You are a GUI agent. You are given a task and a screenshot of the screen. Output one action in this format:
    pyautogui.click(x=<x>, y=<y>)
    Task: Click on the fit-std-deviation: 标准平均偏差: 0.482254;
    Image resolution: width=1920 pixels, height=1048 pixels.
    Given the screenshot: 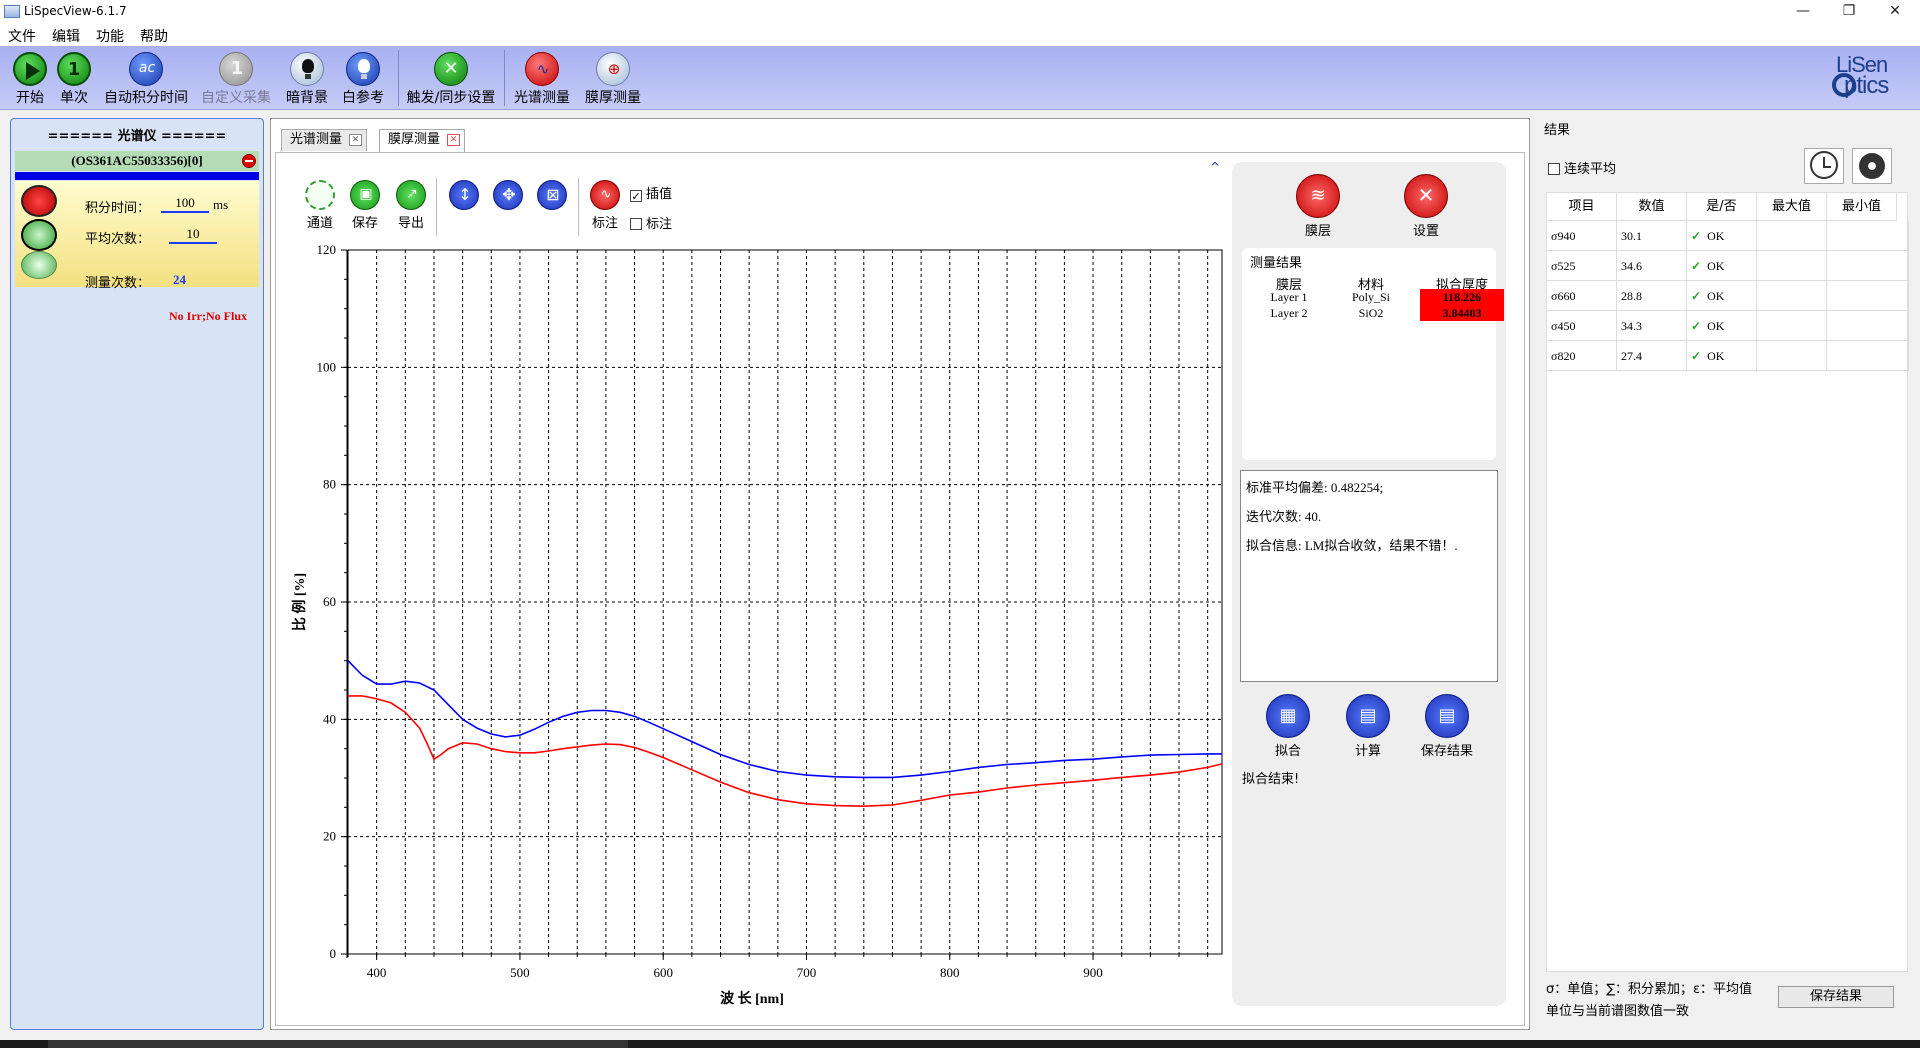 What is the action you would take?
    pyautogui.click(x=1315, y=487)
    